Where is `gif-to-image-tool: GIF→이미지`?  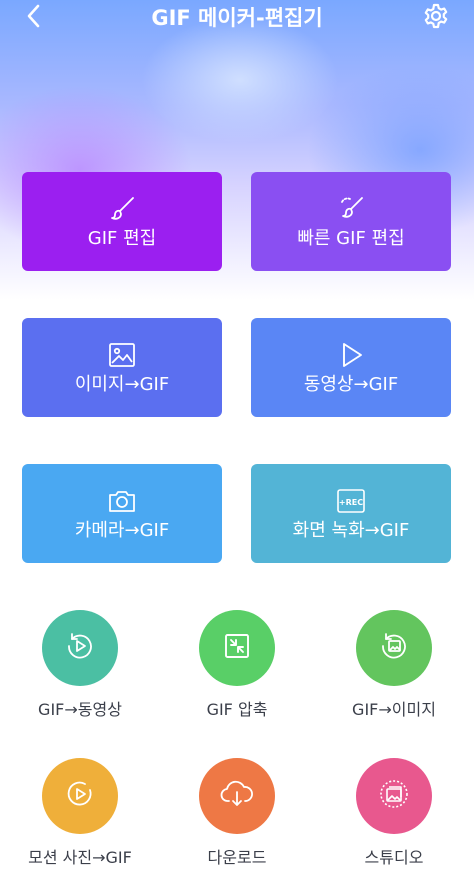 gif-to-image-tool: GIF→이미지 is located at coordinates (394, 665).